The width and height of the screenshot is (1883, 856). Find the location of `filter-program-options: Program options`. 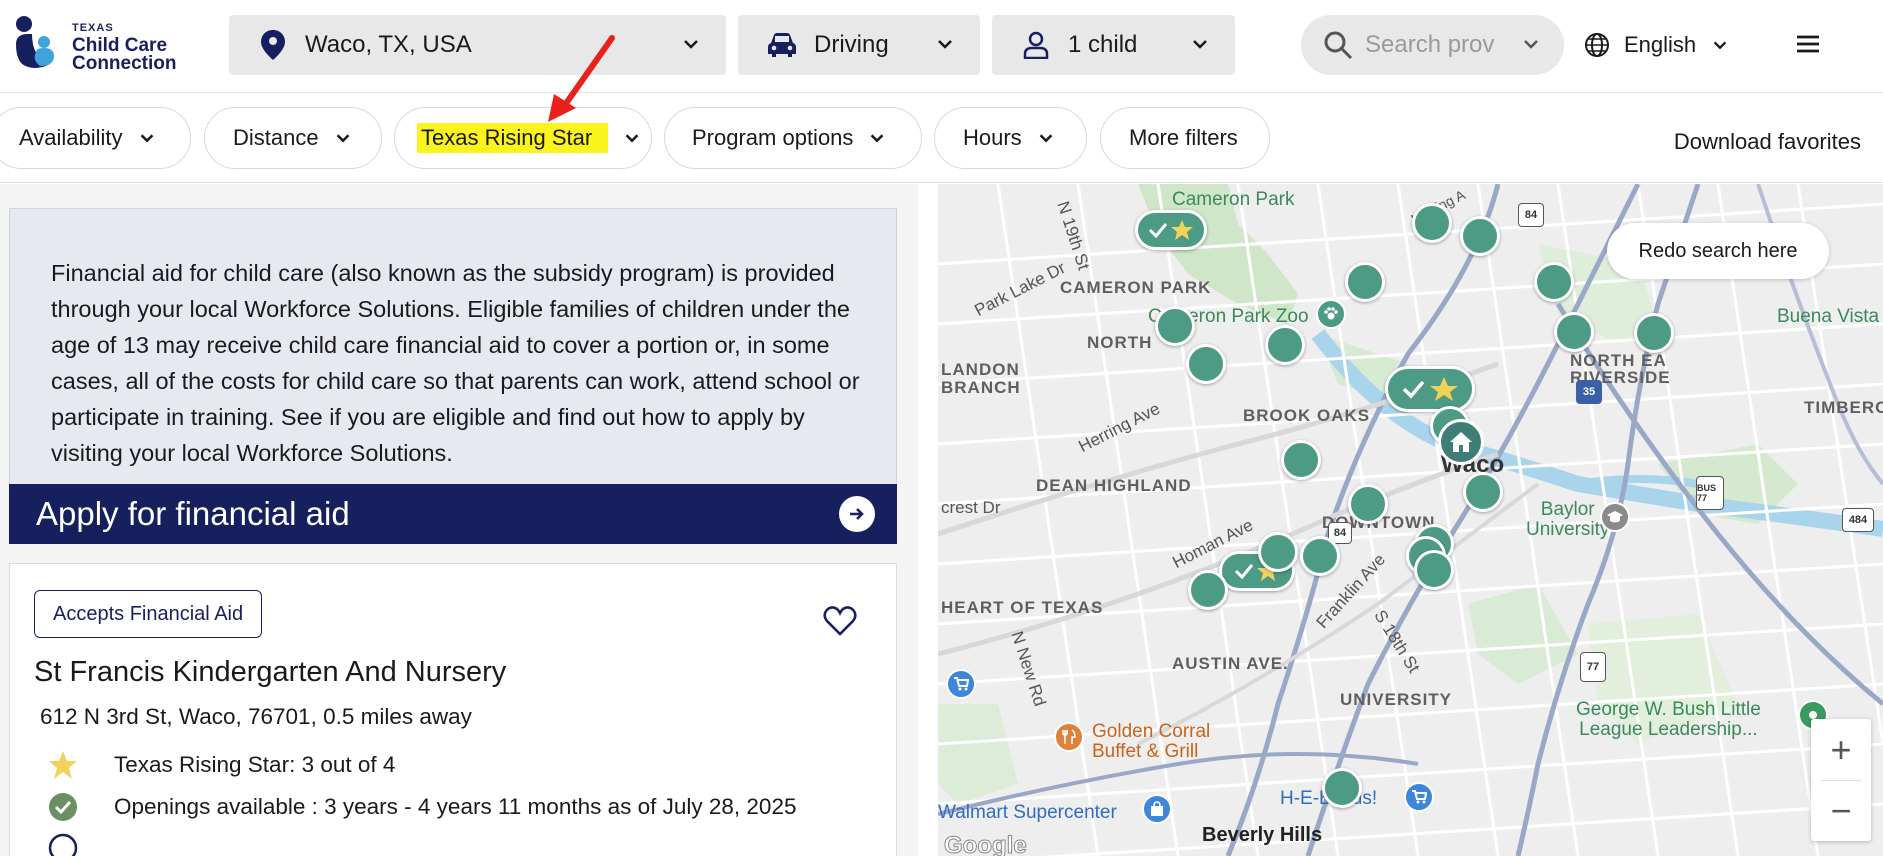

filter-program-options: Program options is located at coordinates (793, 138).